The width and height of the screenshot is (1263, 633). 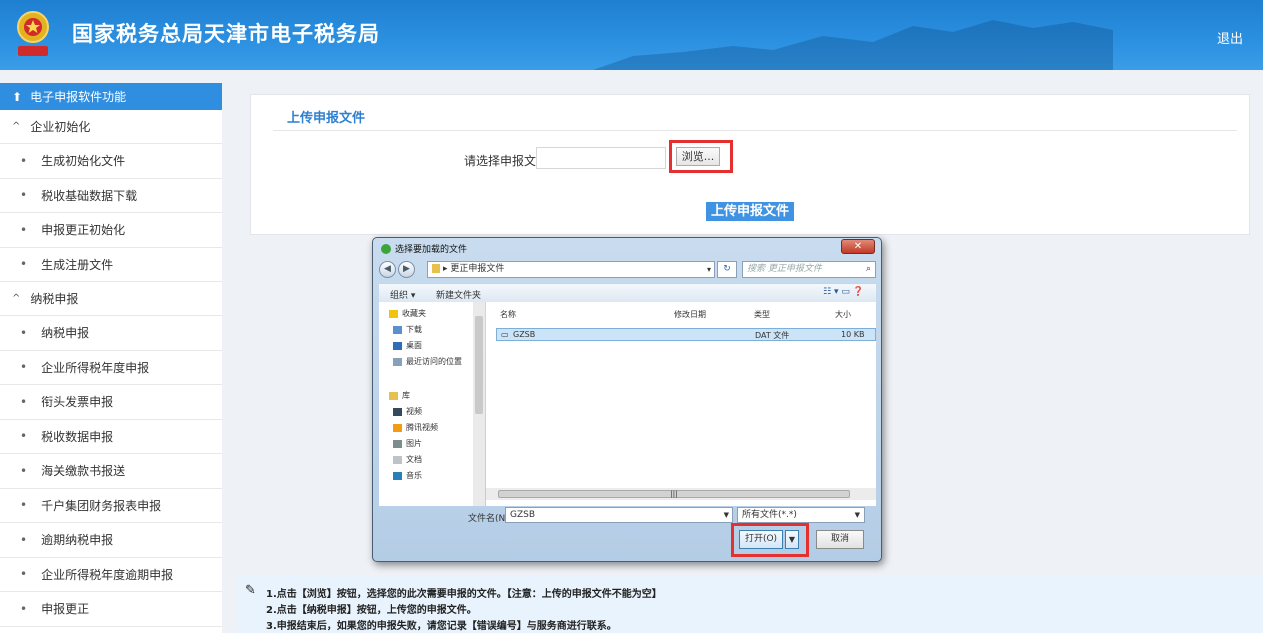 I want to click on filetype-select: 所有文件(*.*) ▼, so click(x=801, y=515).